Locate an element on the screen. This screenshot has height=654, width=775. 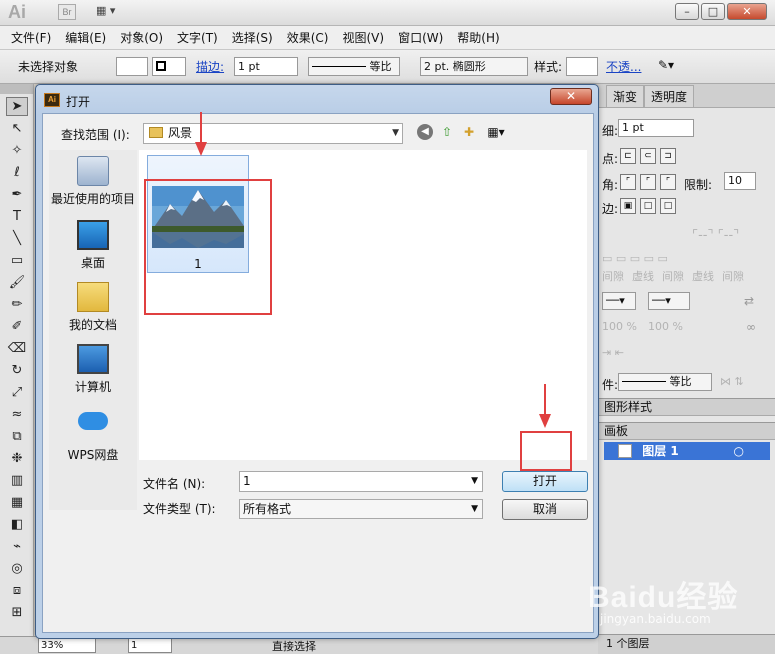
maximize-icon: □ is located at coordinates (713, 11).